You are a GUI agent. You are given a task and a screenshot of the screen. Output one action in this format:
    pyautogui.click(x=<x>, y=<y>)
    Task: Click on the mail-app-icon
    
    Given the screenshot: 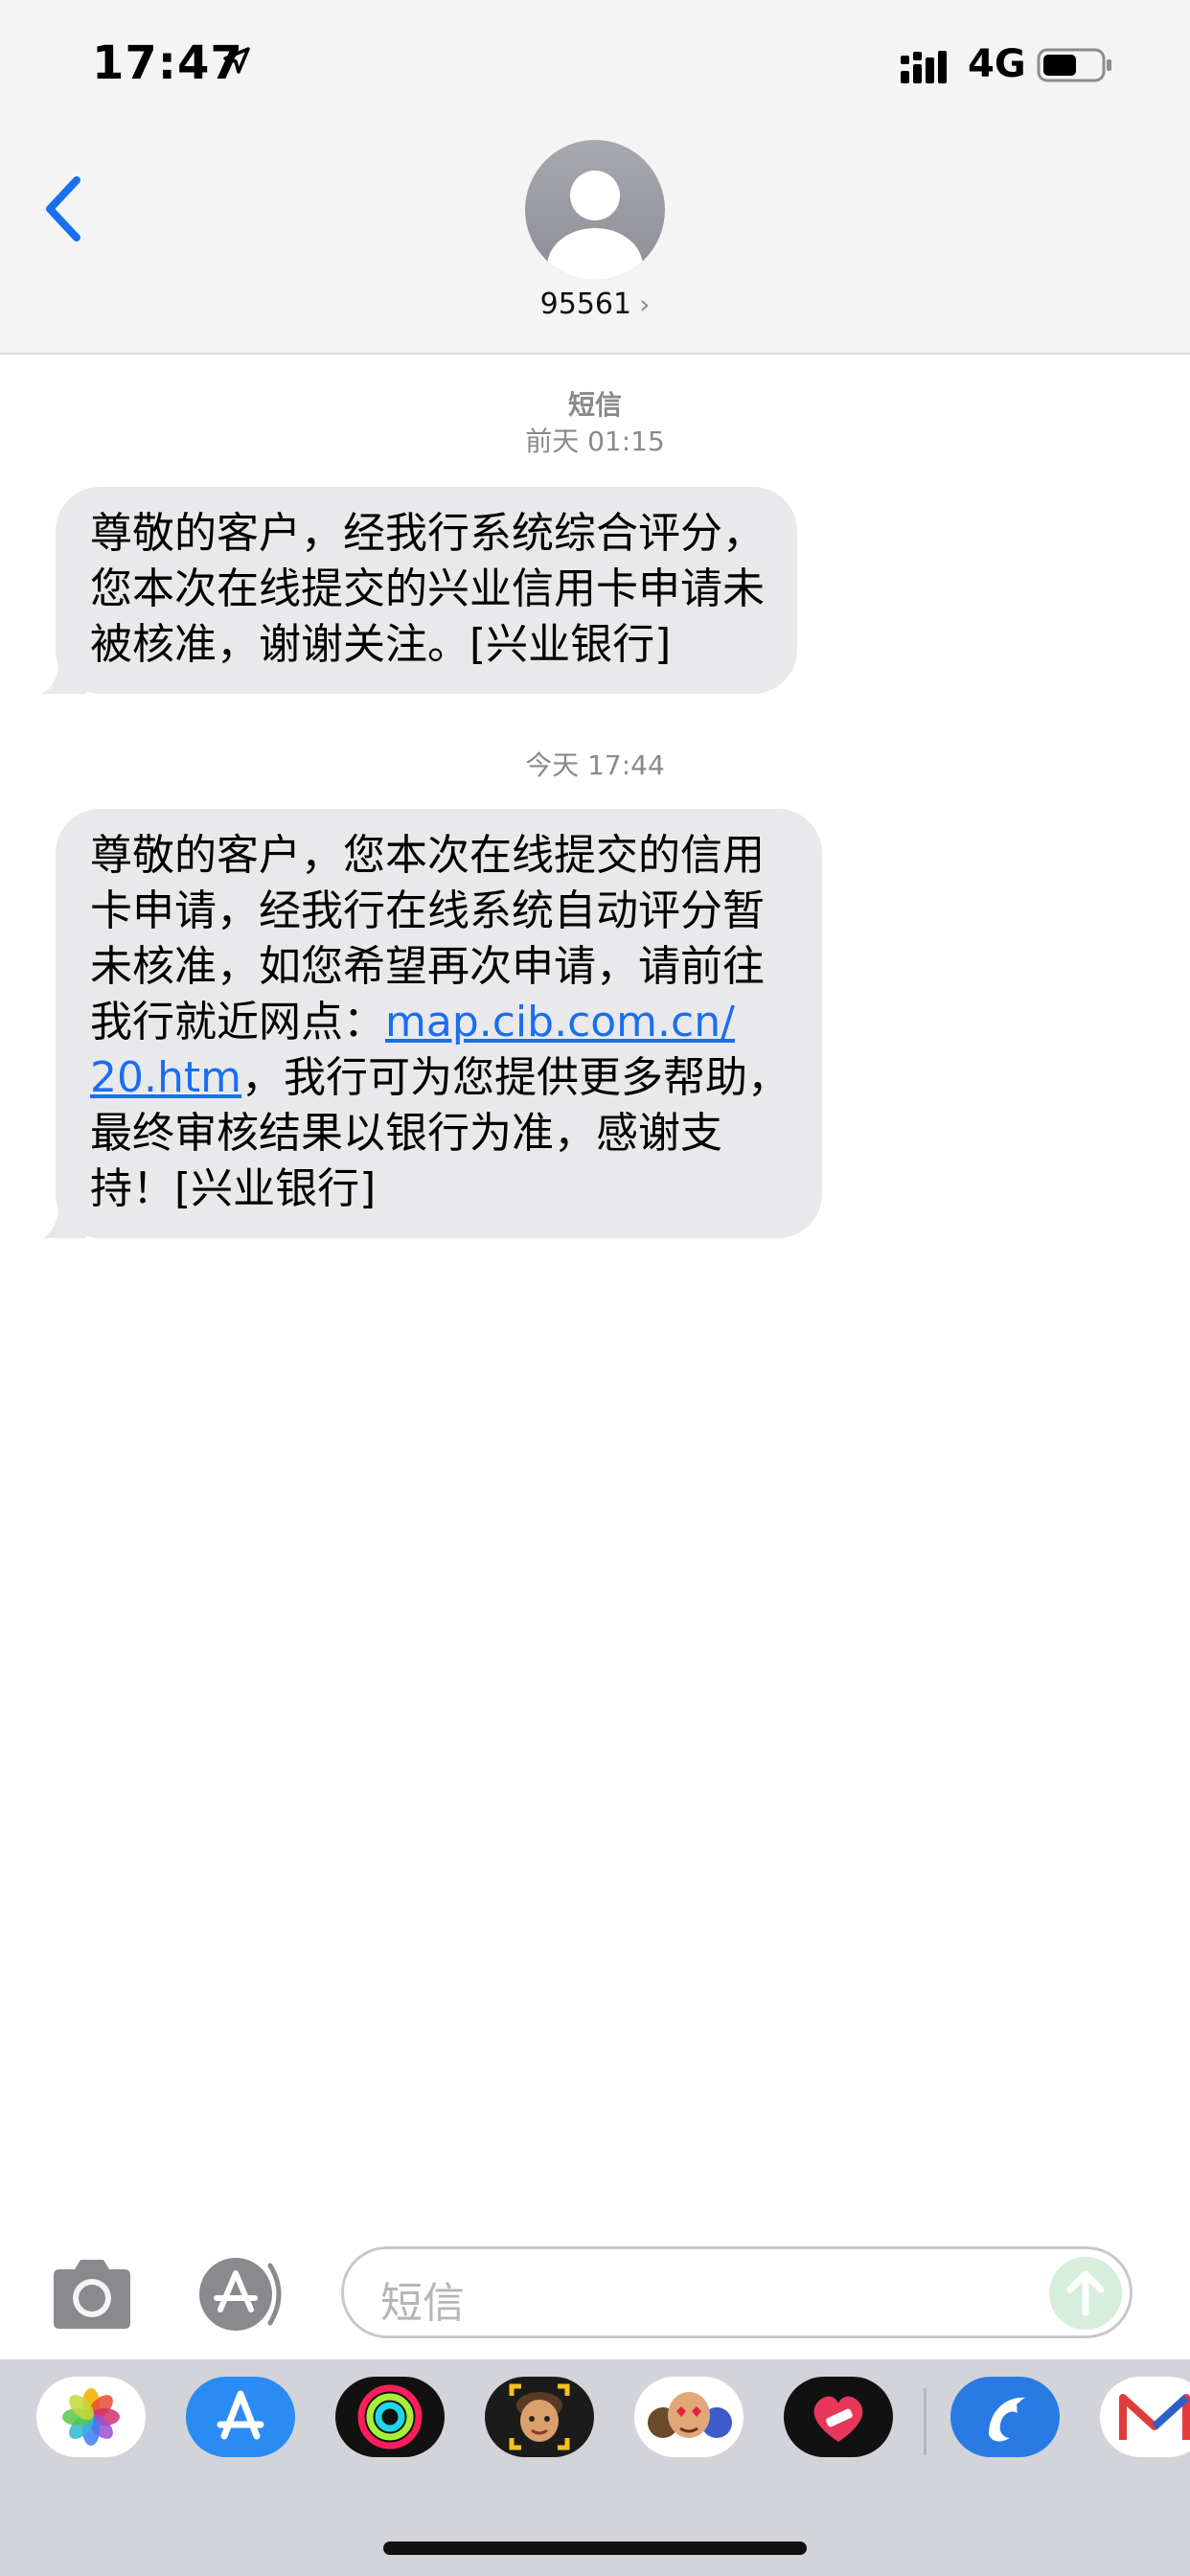 What is the action you would take?
    pyautogui.click(x=1145, y=2417)
    